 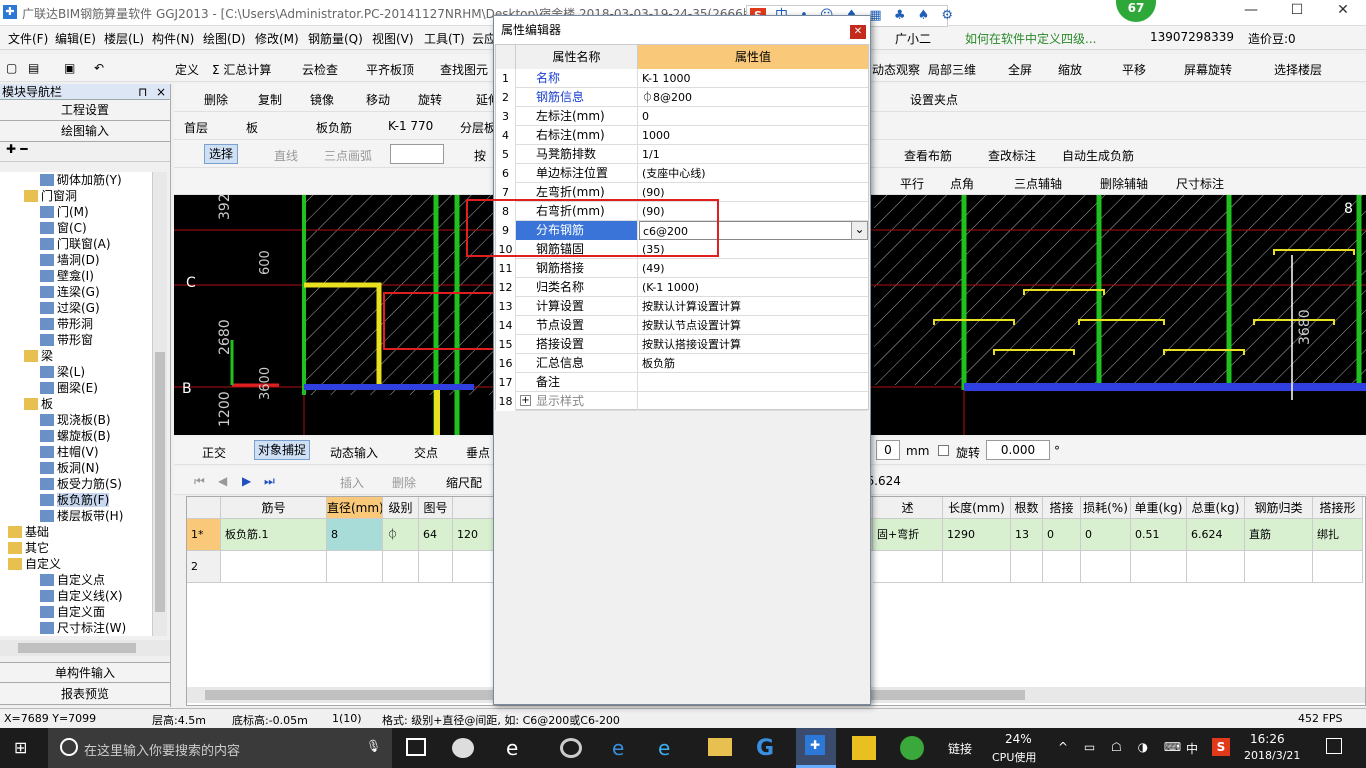 I want to click on grid-header: 根数, so click(x=1027, y=508).